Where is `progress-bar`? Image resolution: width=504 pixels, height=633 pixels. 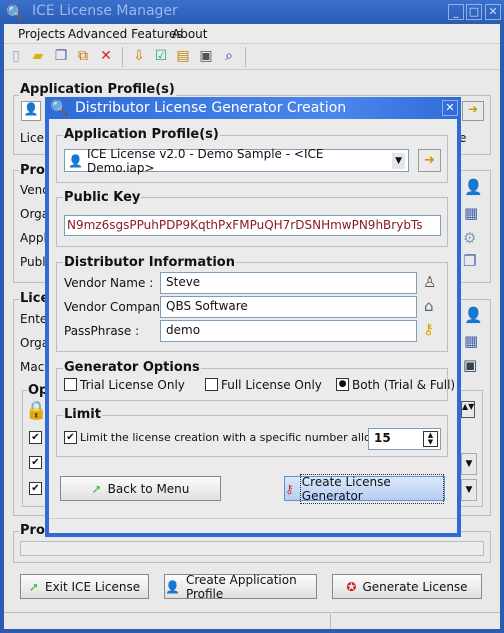 progress-bar is located at coordinates (252, 548).